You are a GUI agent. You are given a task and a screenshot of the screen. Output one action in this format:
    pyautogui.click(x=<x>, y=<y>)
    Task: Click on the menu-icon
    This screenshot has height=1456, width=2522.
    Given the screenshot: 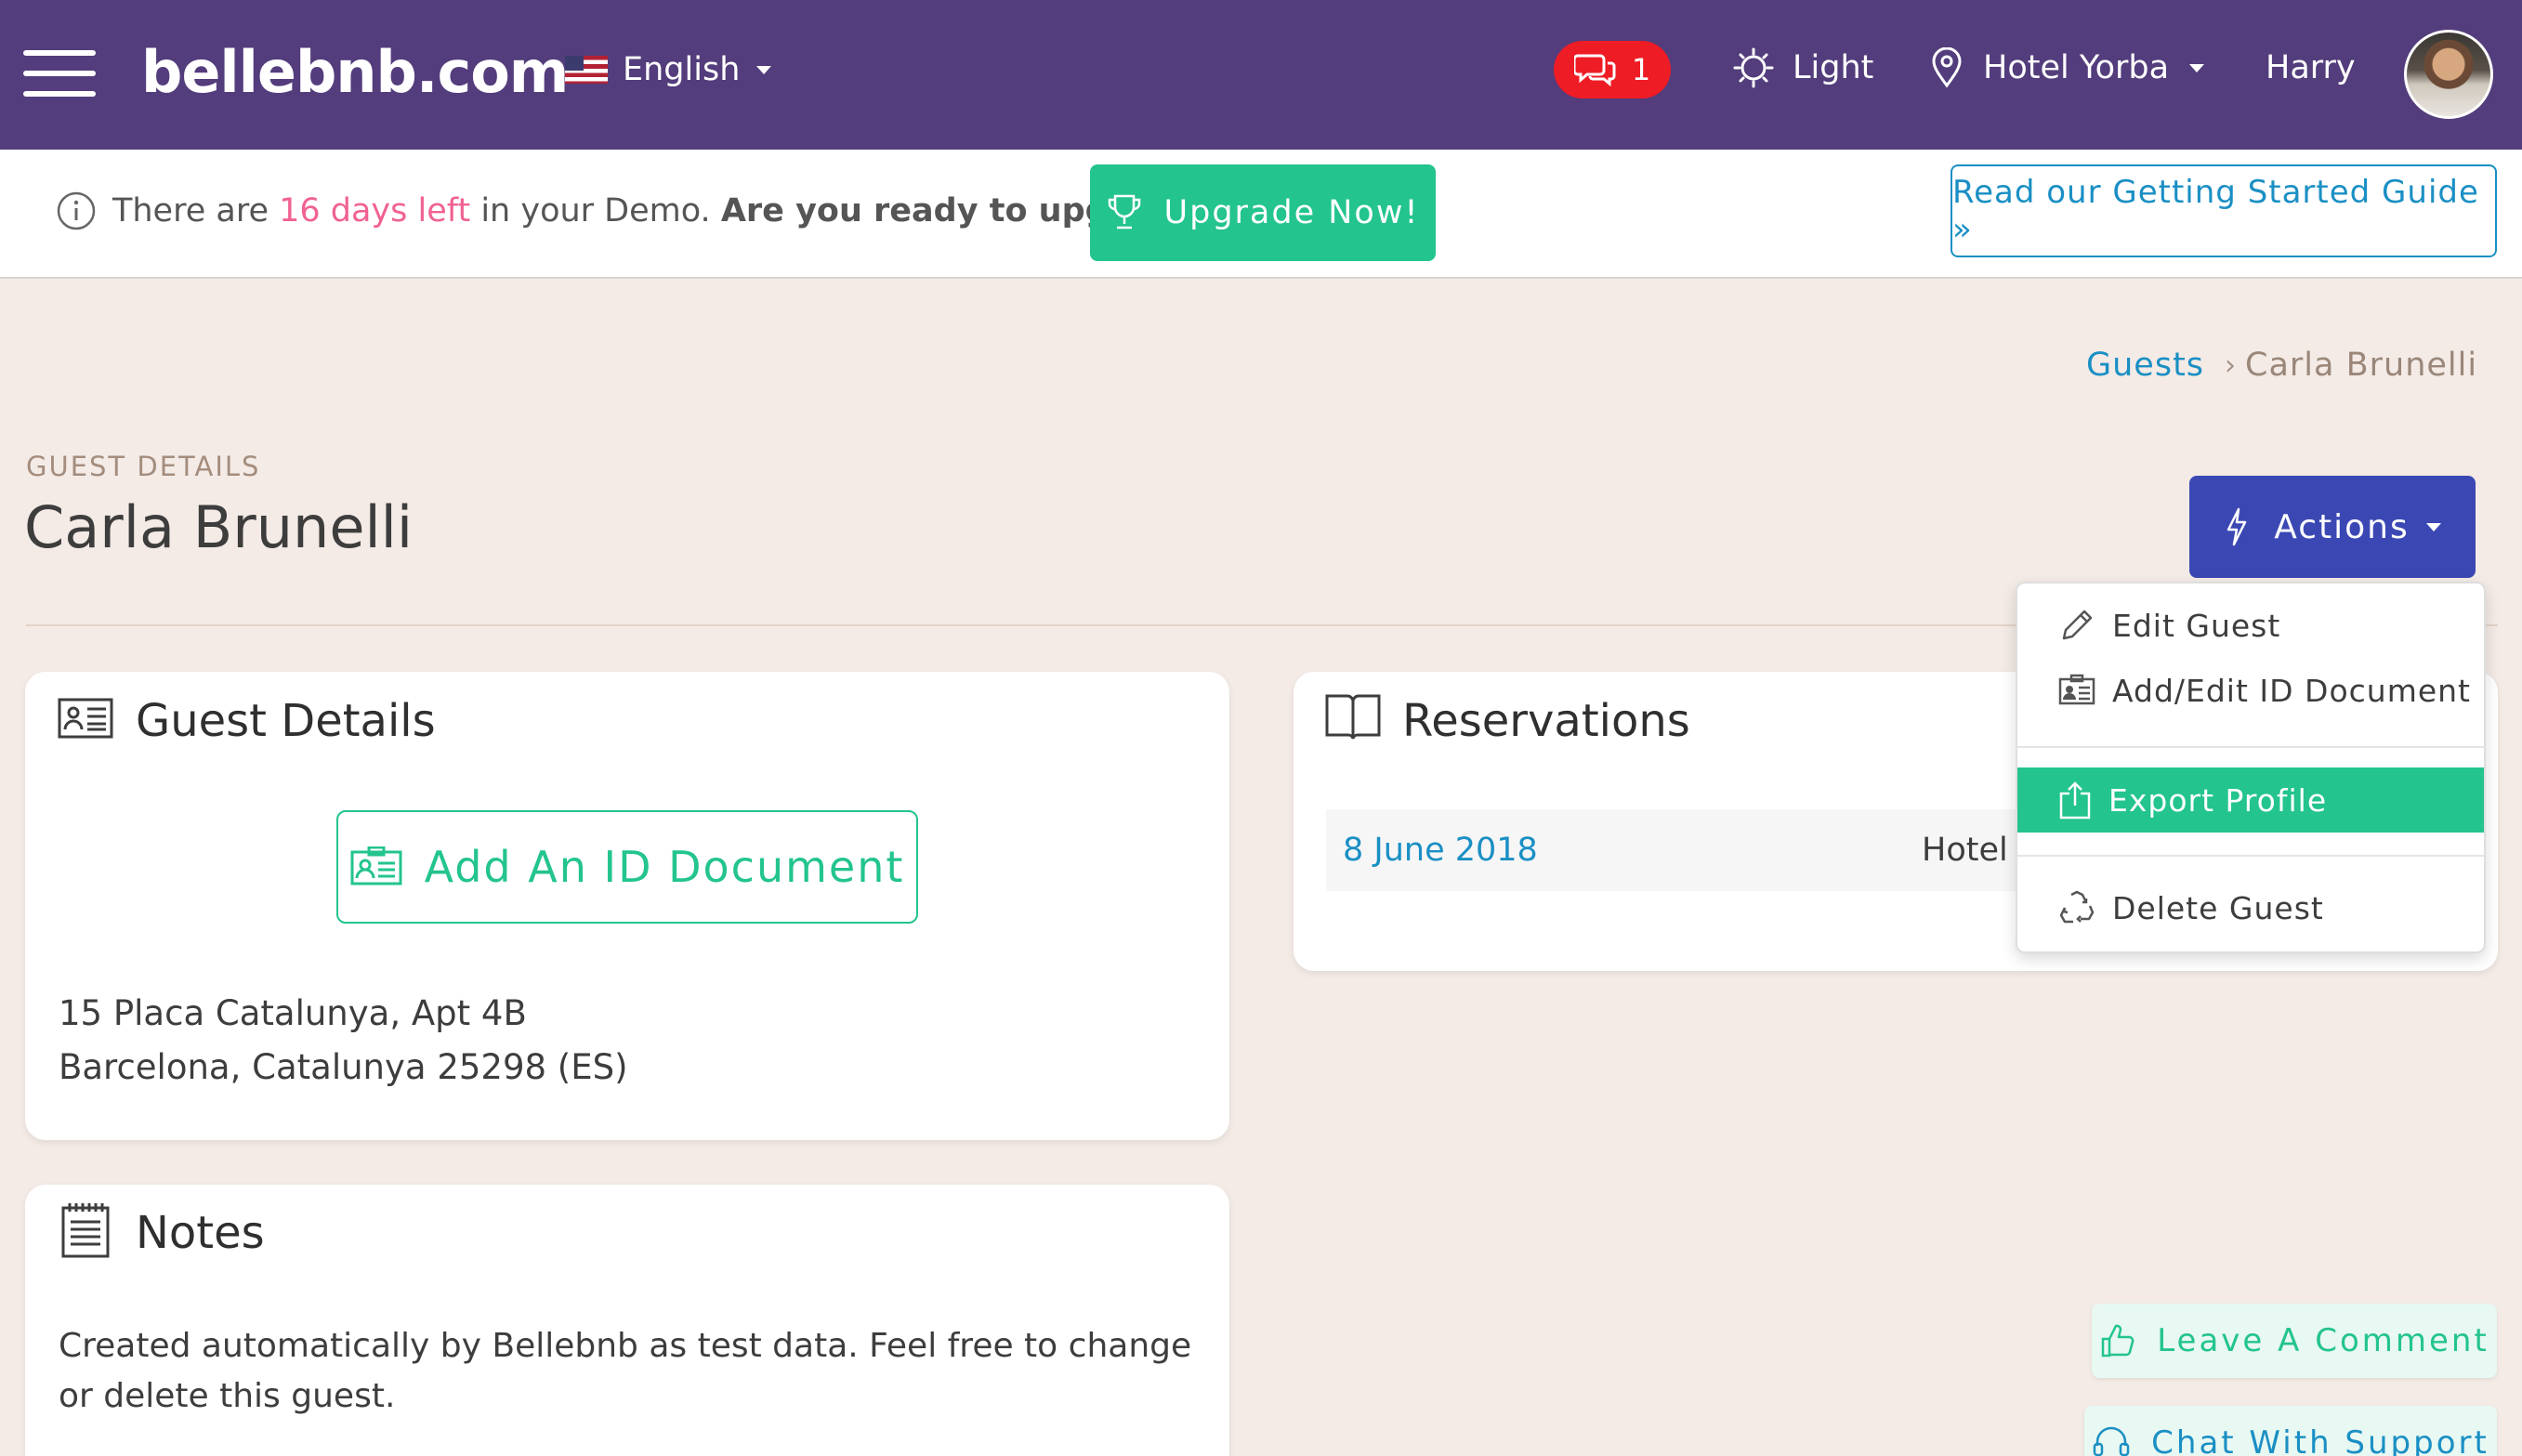 What is the action you would take?
    pyautogui.click(x=59, y=73)
    